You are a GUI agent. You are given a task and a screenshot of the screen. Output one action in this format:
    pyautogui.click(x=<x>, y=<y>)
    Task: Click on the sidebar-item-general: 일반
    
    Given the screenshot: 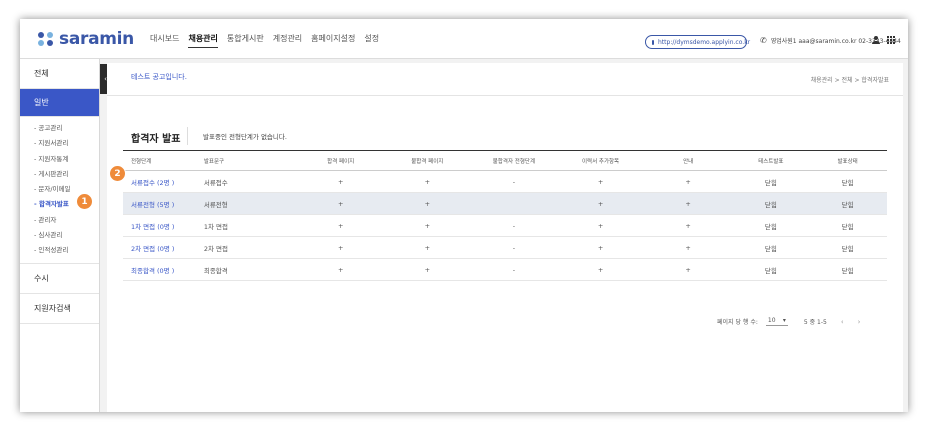 What is the action you would take?
    pyautogui.click(x=59, y=103)
    